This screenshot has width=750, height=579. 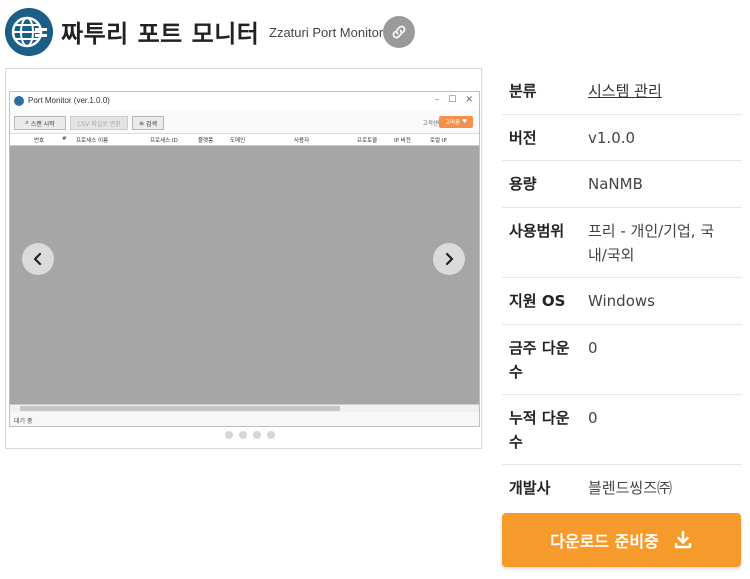 I want to click on maximize-icon: ☐, so click(x=452, y=100).